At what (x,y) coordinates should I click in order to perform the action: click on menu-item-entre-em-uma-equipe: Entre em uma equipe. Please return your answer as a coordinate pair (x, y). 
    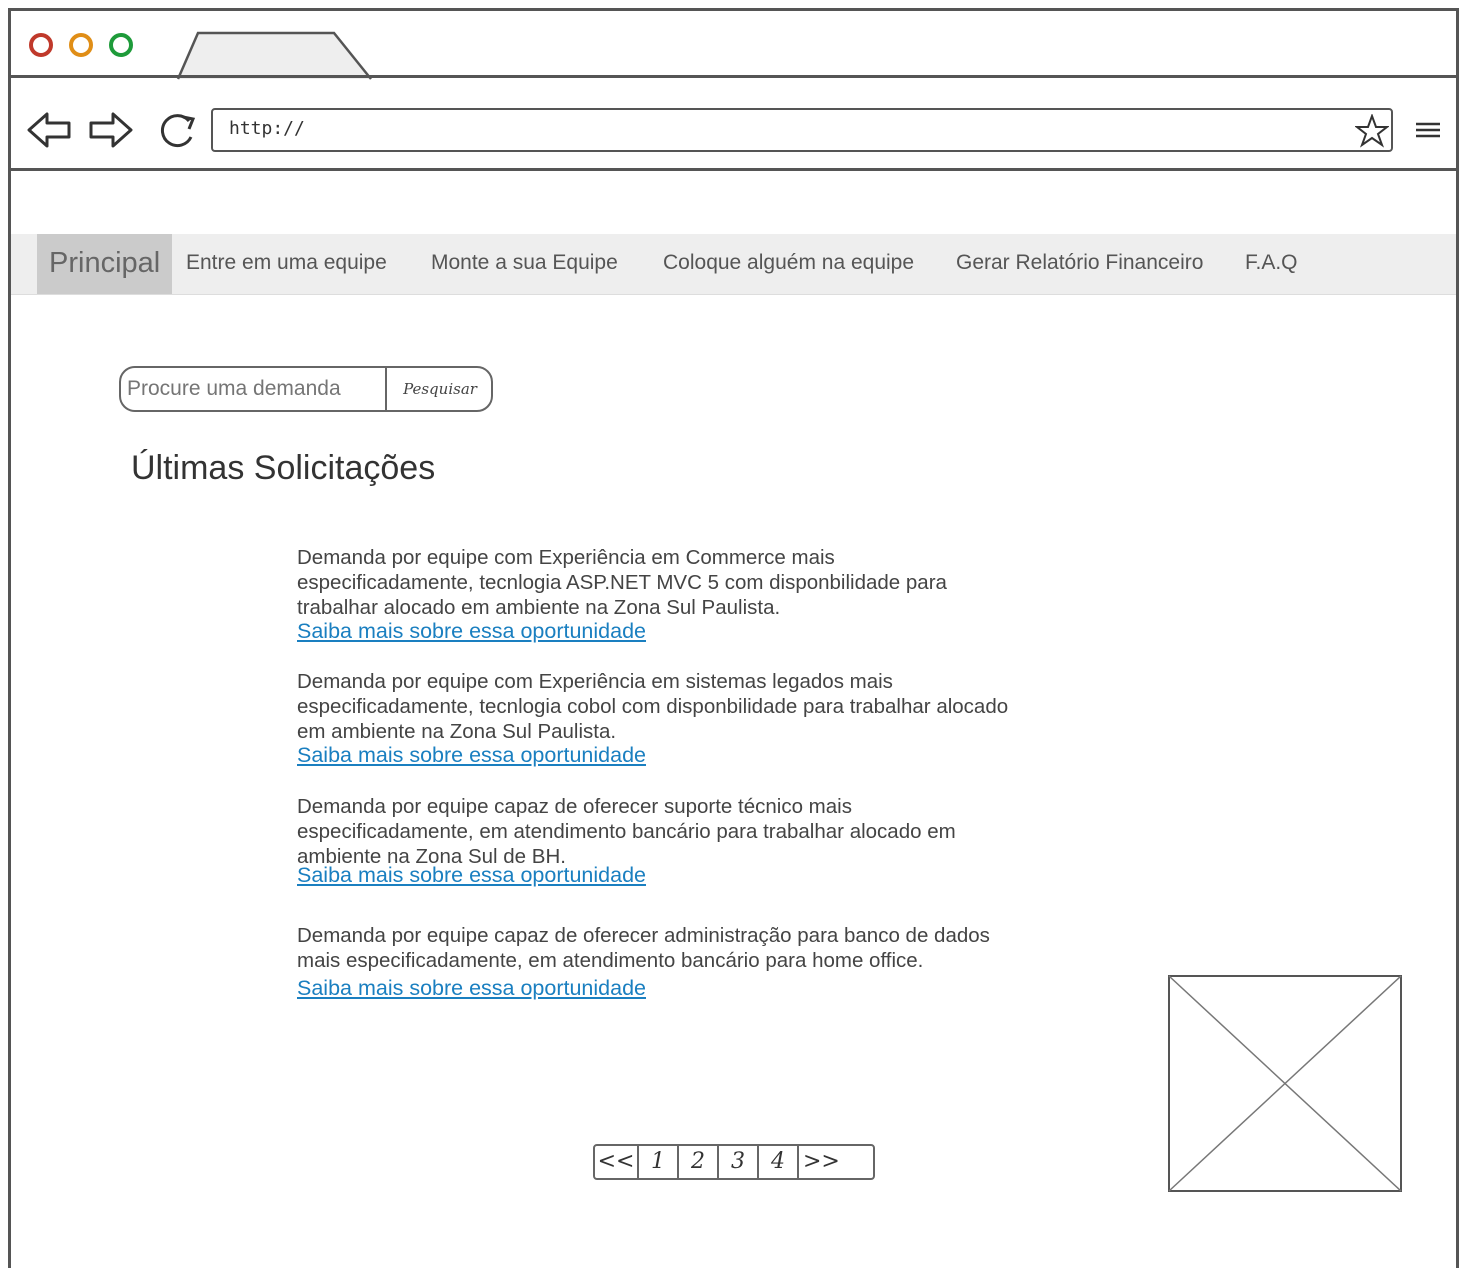
    Looking at the image, I should click on (286, 264).